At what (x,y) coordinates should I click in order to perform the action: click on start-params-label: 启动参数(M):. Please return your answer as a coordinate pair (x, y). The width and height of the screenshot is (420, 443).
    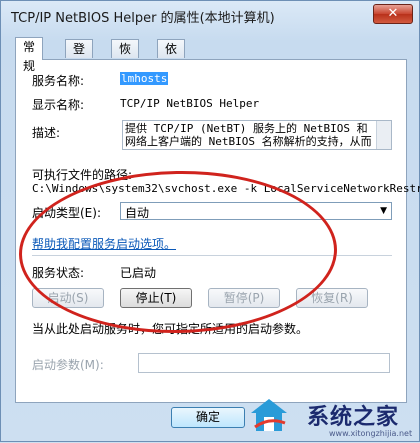
    Looking at the image, I should click on (68, 365).